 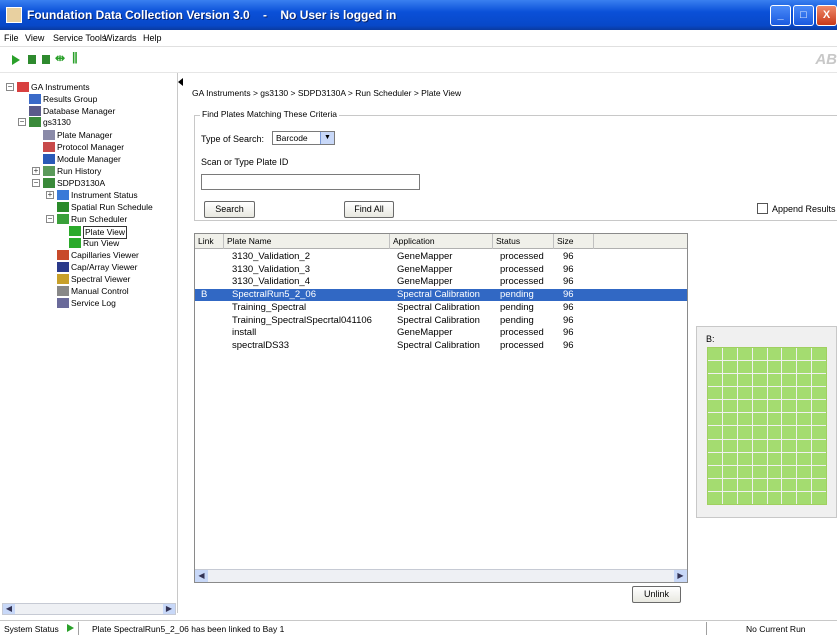 I want to click on table-horizontal-scrollbar: ◀ ▶, so click(x=441, y=575).